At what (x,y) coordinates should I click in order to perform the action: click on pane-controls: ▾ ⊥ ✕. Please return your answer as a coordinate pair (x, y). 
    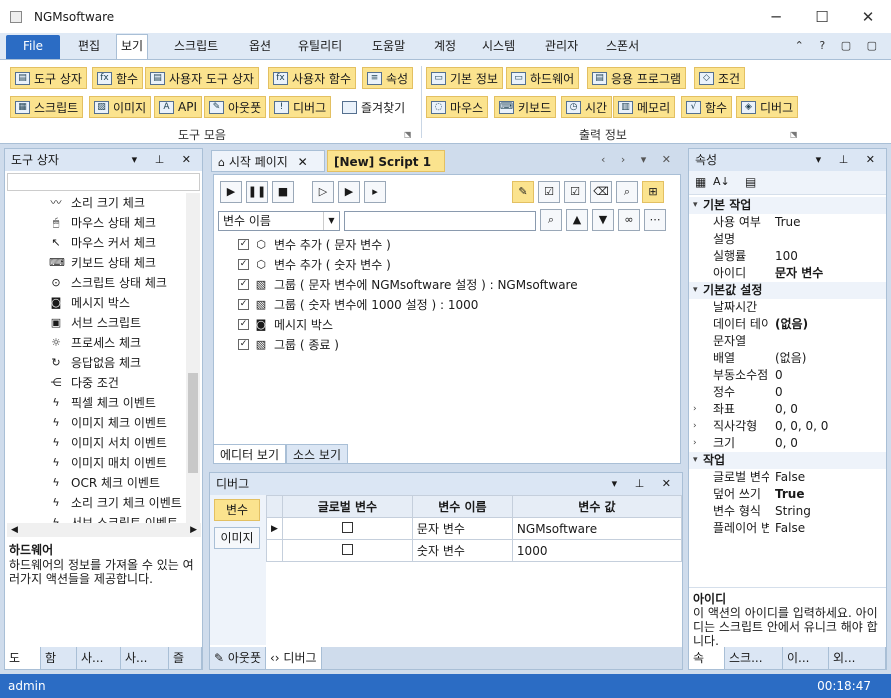
    Looking at the image, I should click on (165, 160).